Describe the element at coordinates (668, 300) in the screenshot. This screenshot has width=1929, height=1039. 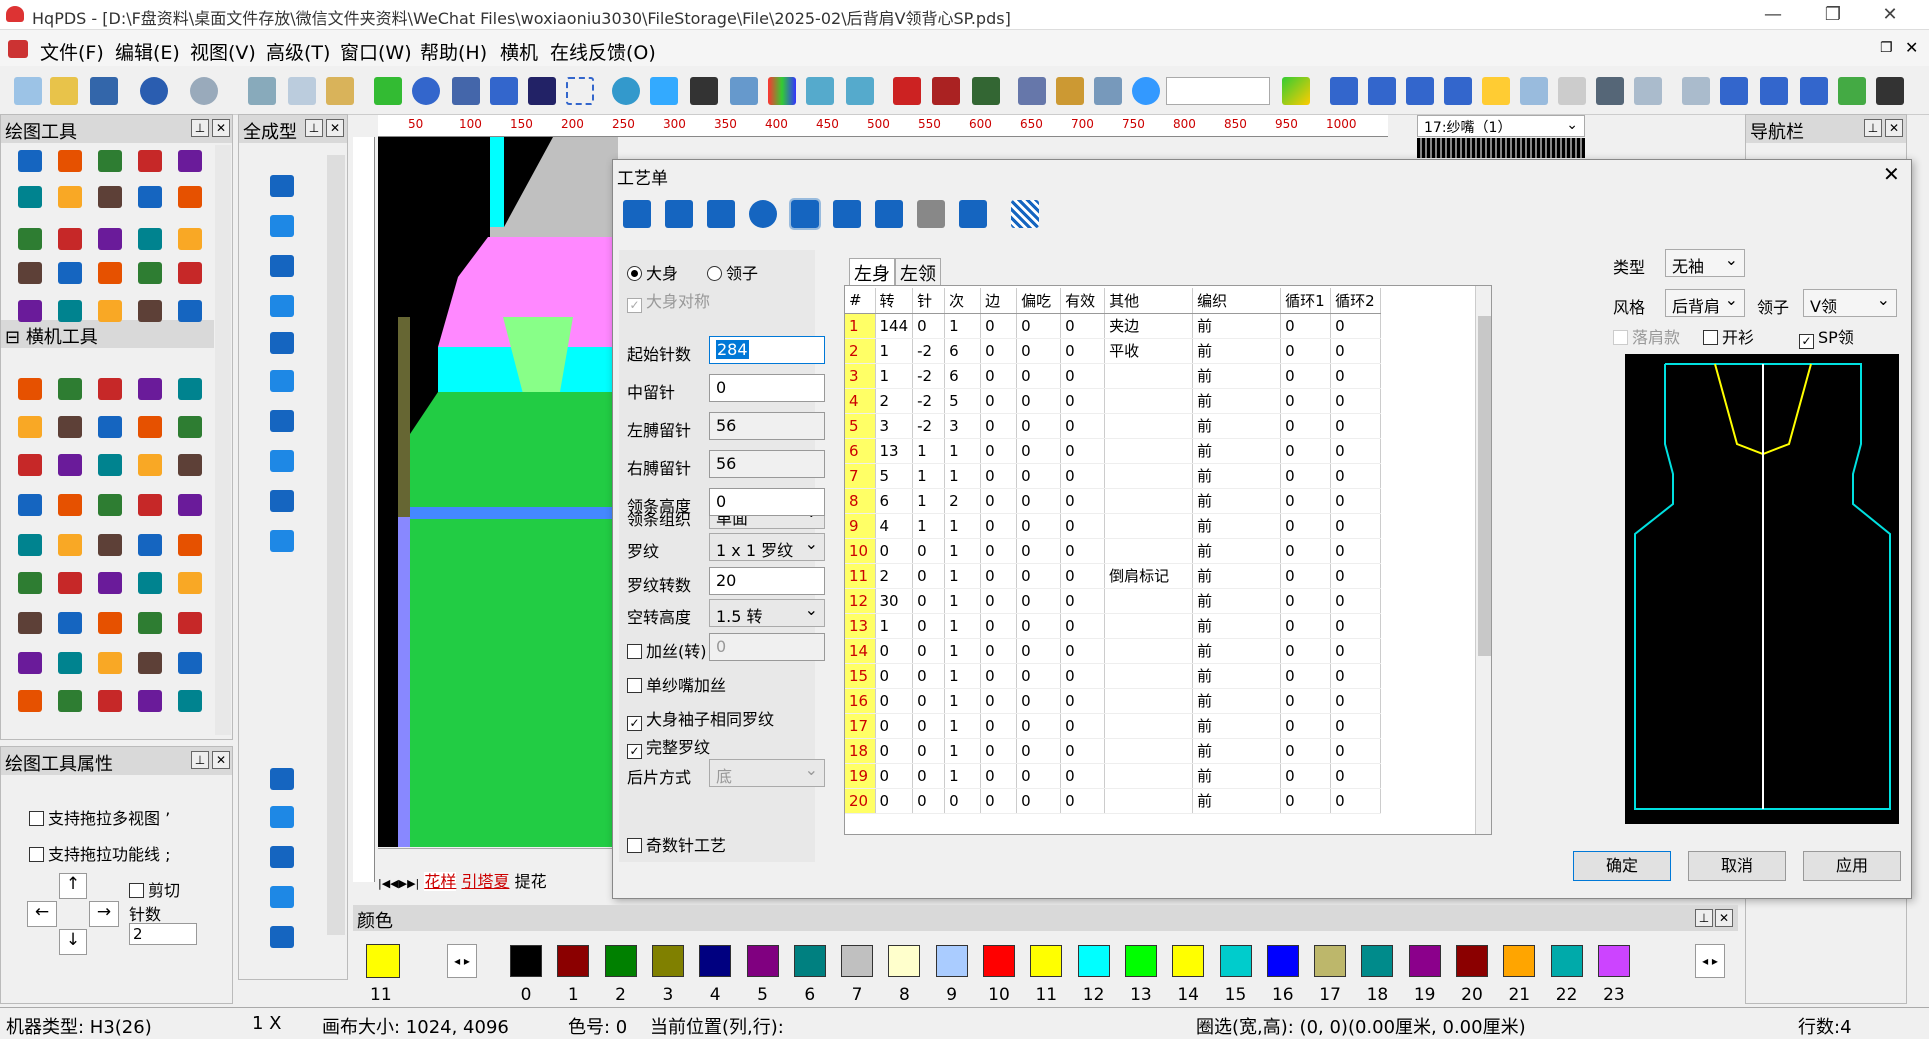
I see `symmetric-option: ✓ 大身对称` at that location.